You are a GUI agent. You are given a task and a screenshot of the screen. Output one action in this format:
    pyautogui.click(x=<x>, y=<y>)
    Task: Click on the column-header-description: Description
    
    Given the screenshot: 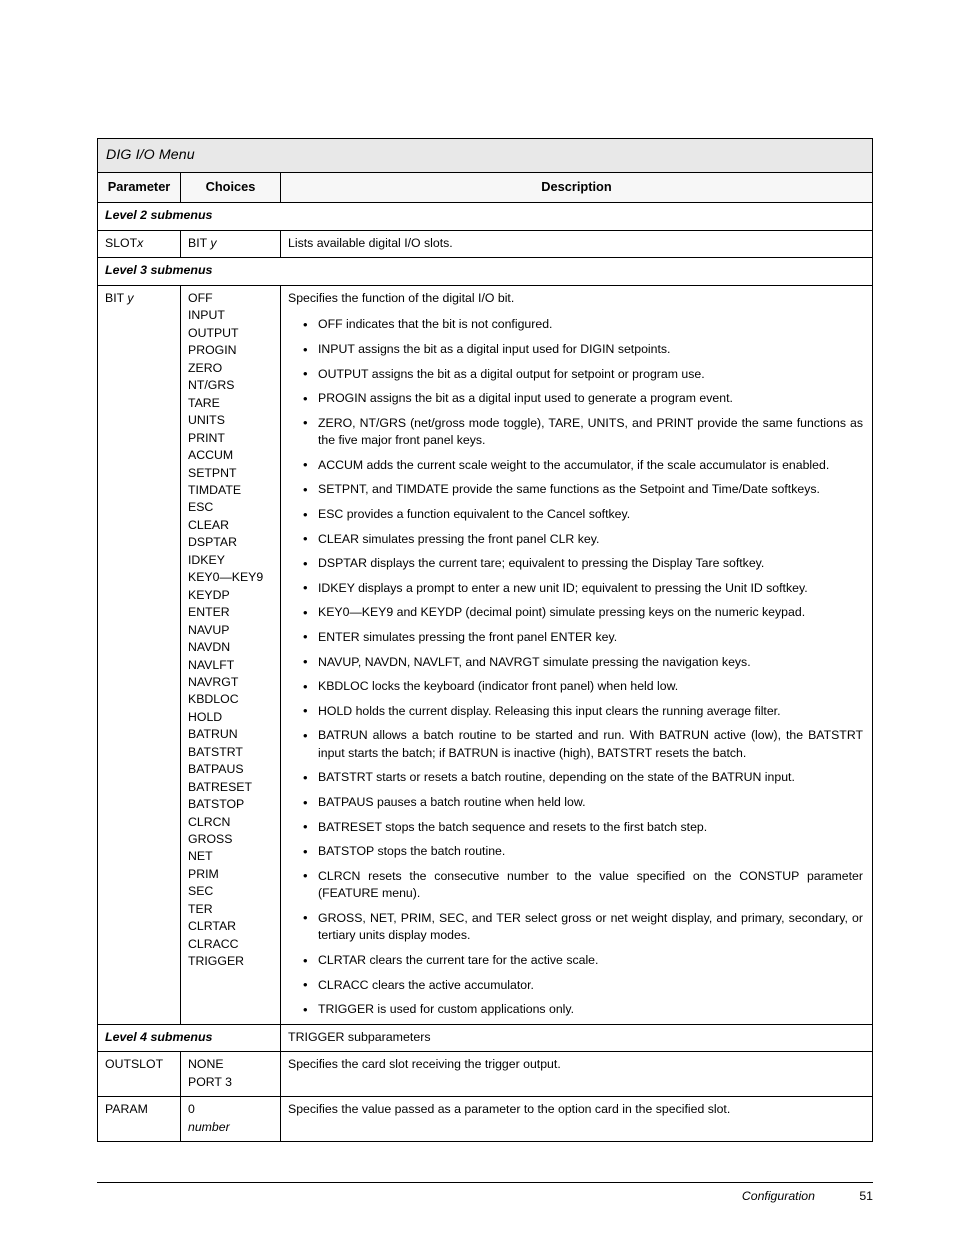 What is the action you would take?
    pyautogui.click(x=576, y=188)
    